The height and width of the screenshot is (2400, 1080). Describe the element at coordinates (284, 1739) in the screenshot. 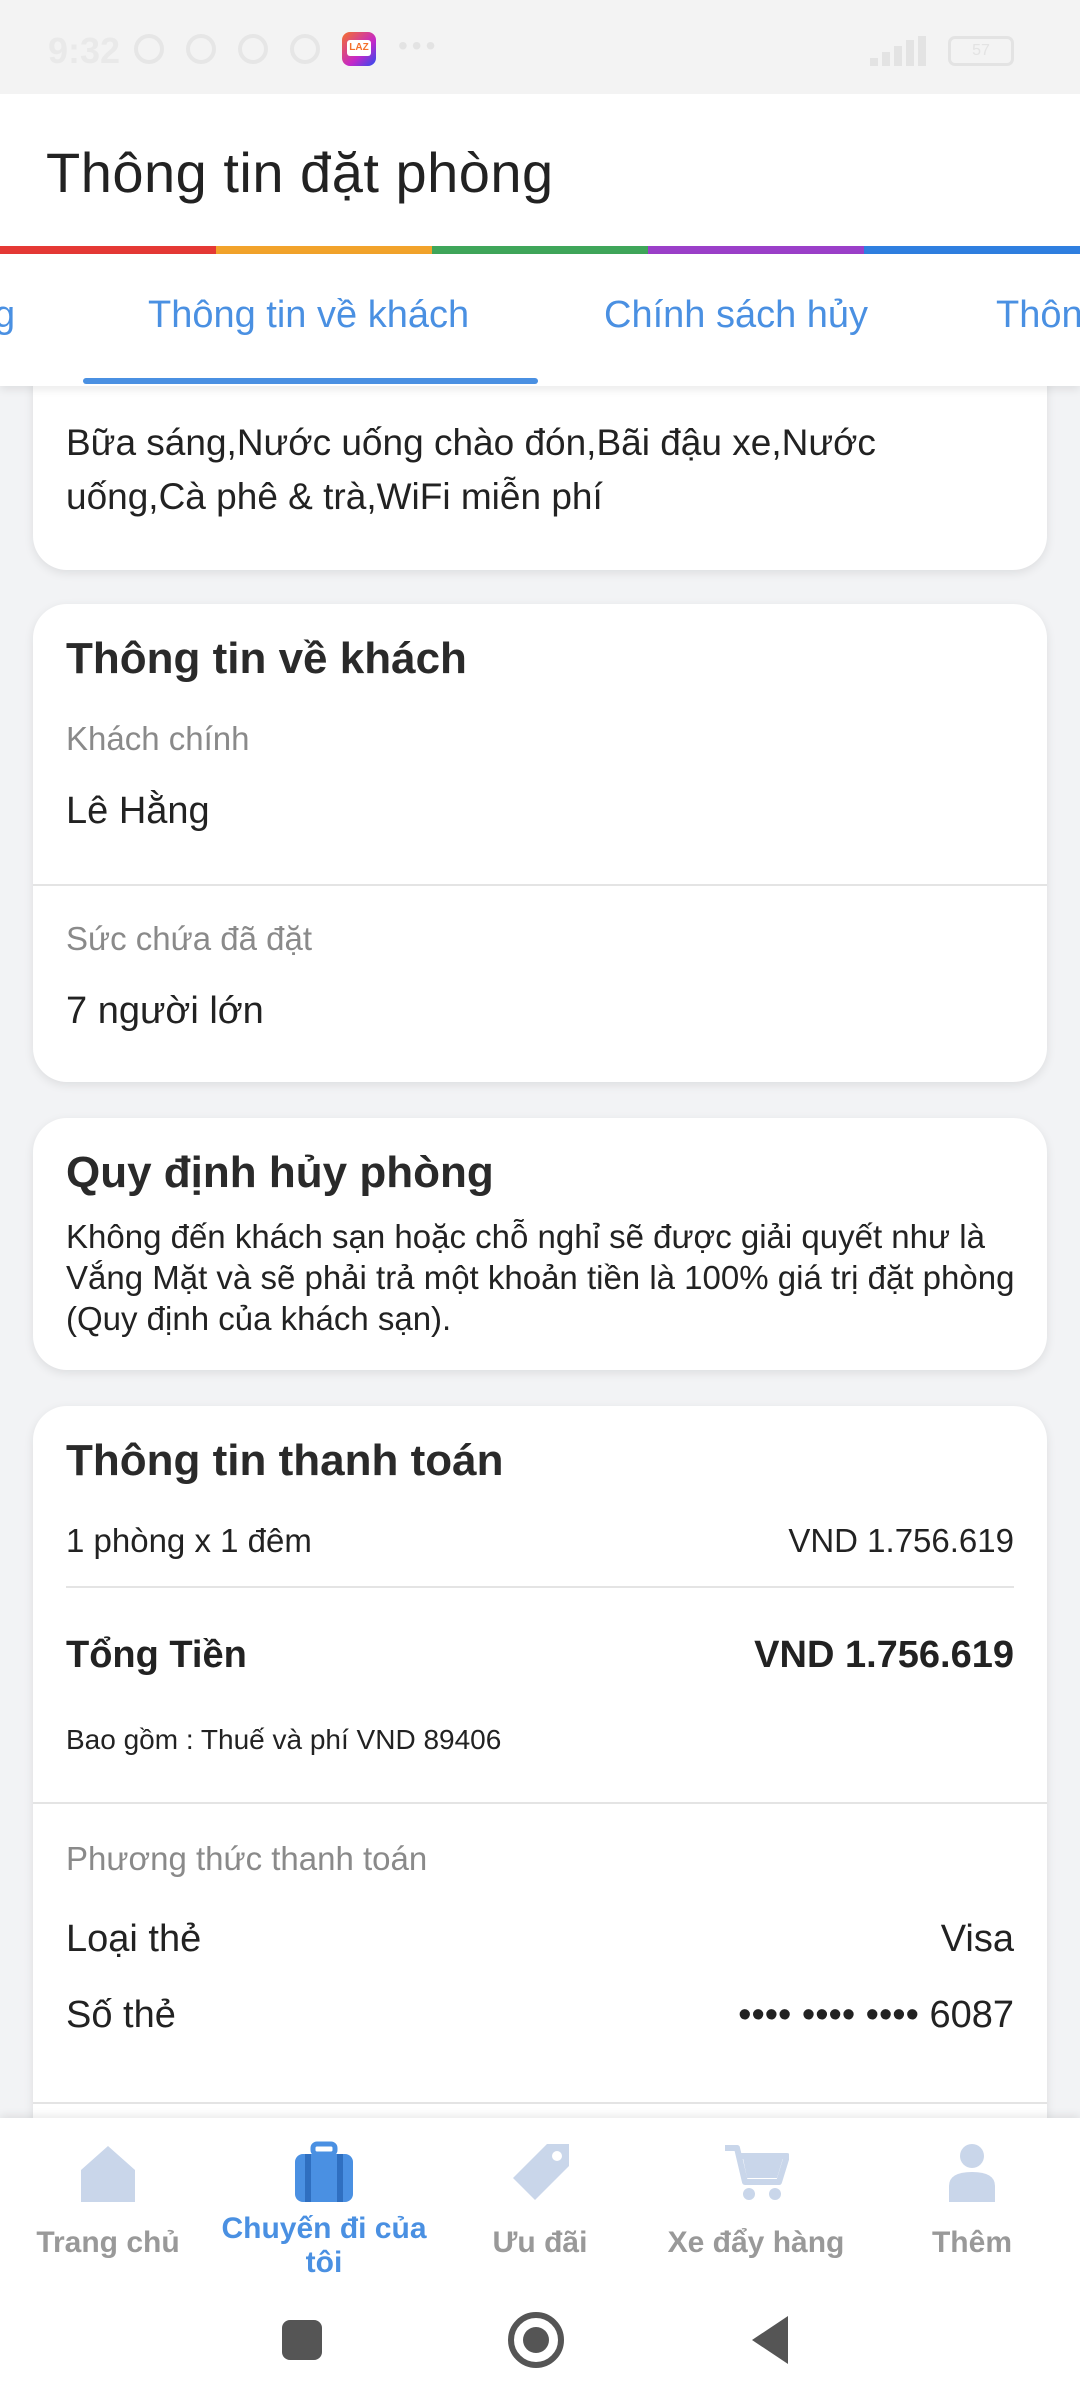

I see `tax-fee-note: Bao gồm : Thuế và phí VND 89406` at that location.